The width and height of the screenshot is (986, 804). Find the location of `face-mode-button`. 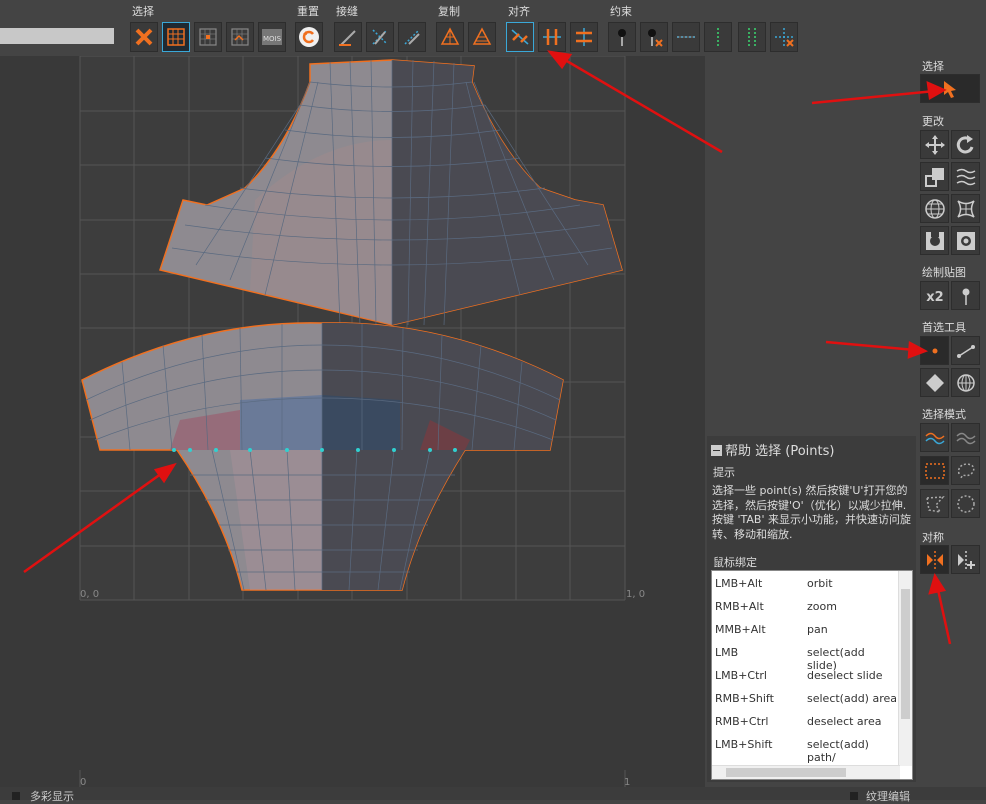

face-mode-button is located at coordinates (934, 382).